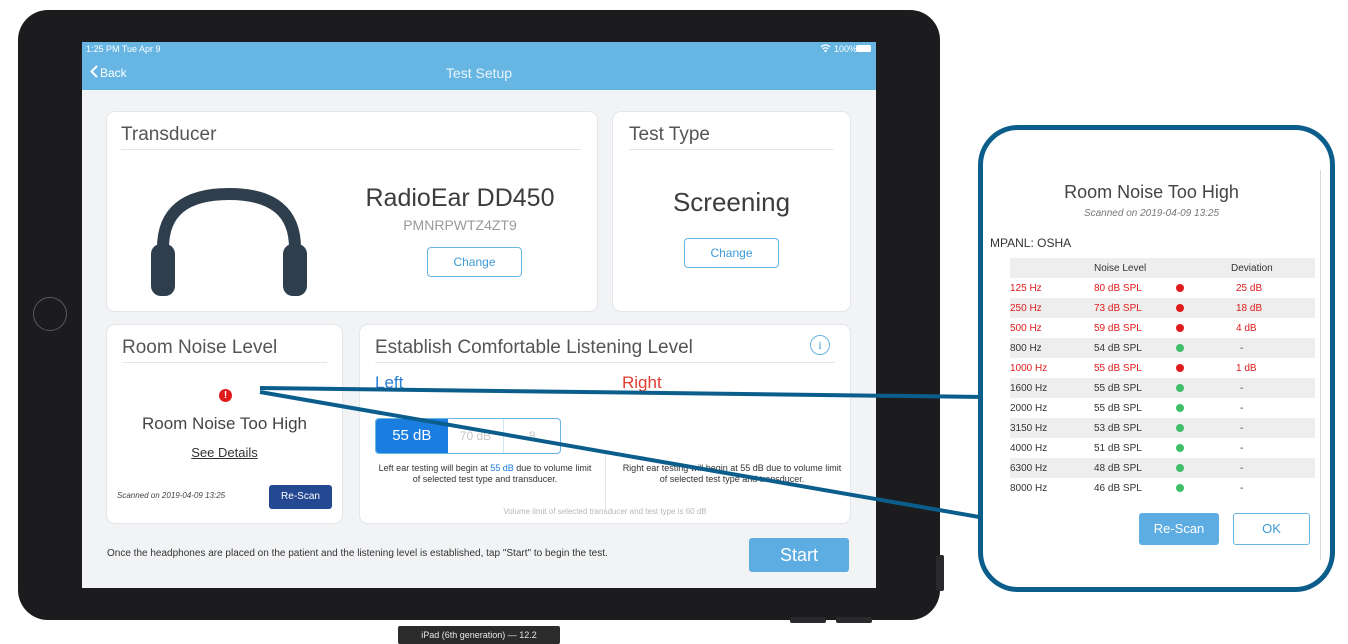 This screenshot has width=1348, height=644. I want to click on deviation-cell: 25 dB, so click(1249, 288).